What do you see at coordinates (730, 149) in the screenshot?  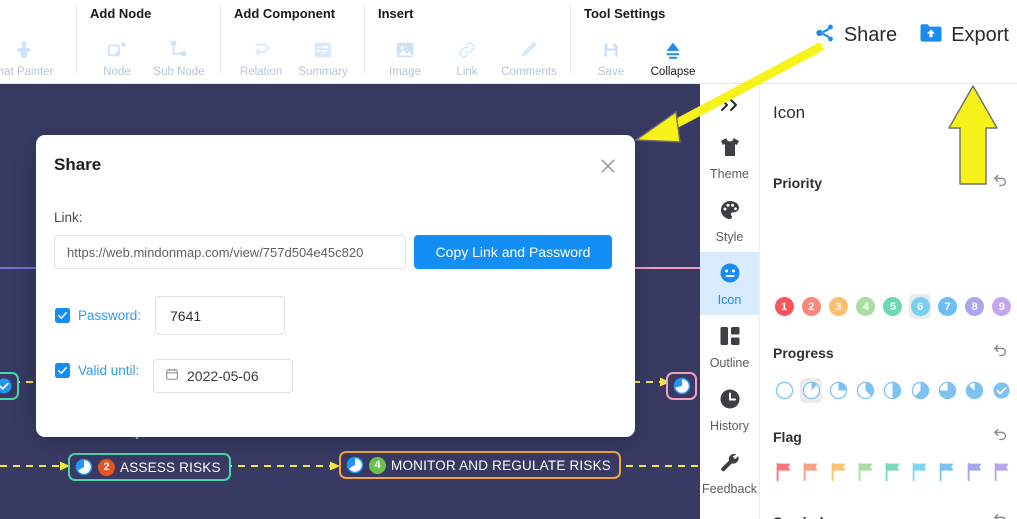 I see `tshirt-icon` at bounding box center [730, 149].